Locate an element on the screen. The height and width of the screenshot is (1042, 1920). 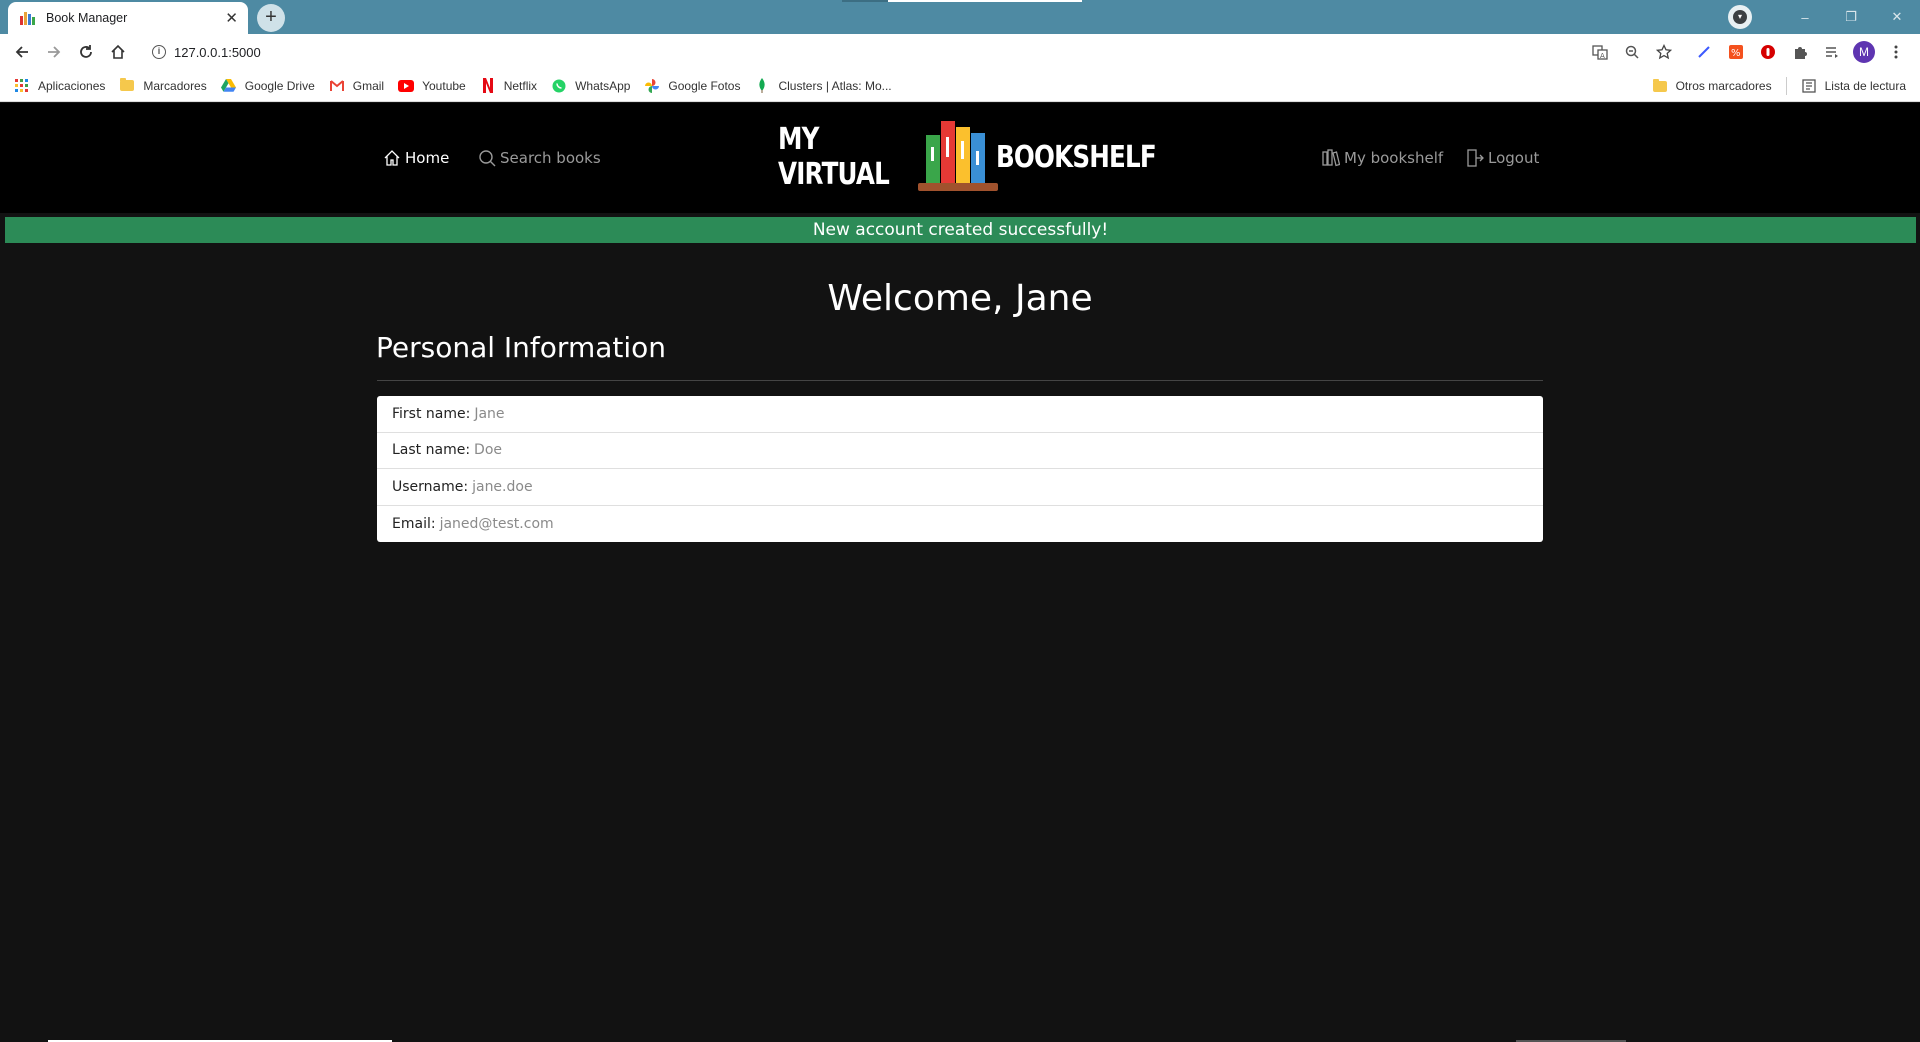
bookshelf-logo-icon is located at coordinates (958, 156).